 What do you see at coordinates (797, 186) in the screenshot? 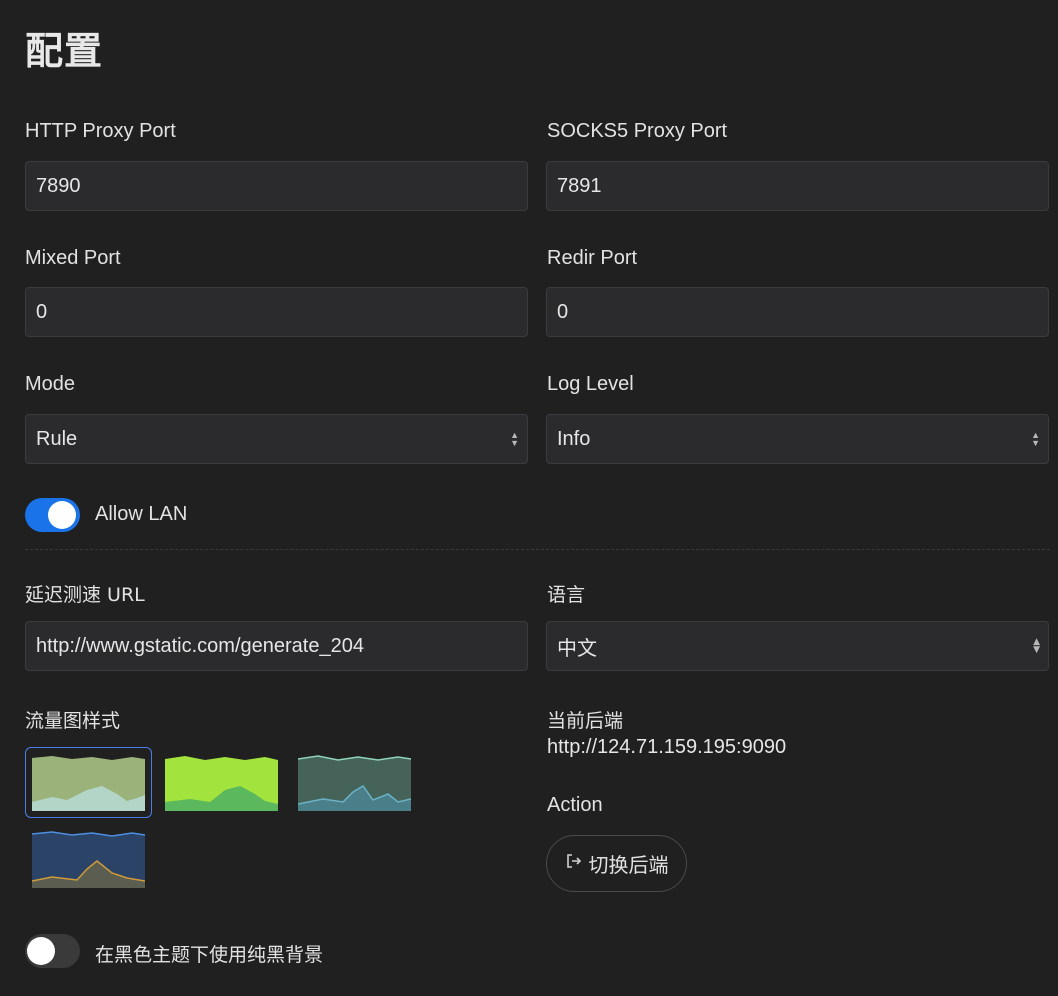
I see `socks-port-input: 7891` at bounding box center [797, 186].